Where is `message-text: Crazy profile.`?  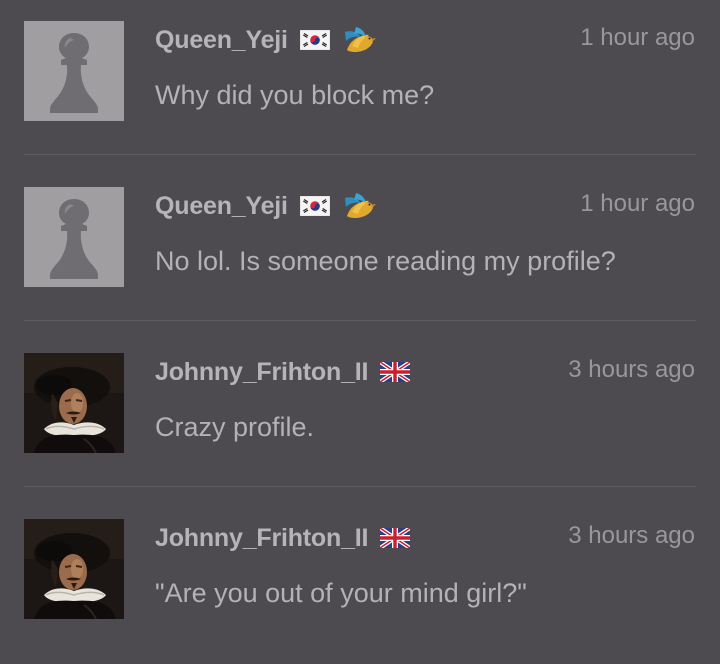
message-text: Crazy profile. is located at coordinates (235, 427).